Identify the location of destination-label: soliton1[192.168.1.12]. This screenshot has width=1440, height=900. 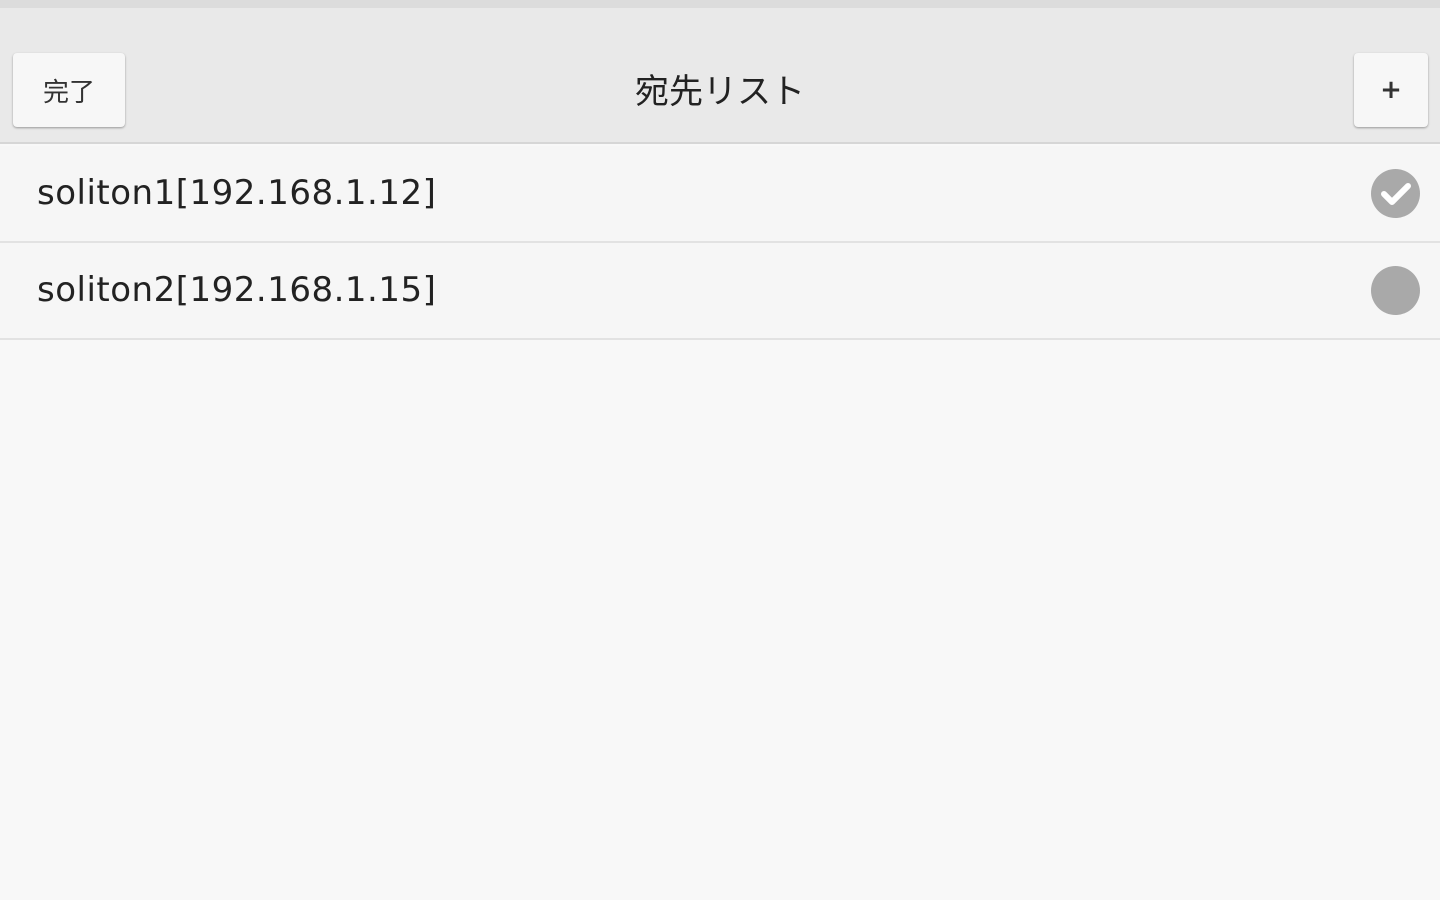
(237, 193).